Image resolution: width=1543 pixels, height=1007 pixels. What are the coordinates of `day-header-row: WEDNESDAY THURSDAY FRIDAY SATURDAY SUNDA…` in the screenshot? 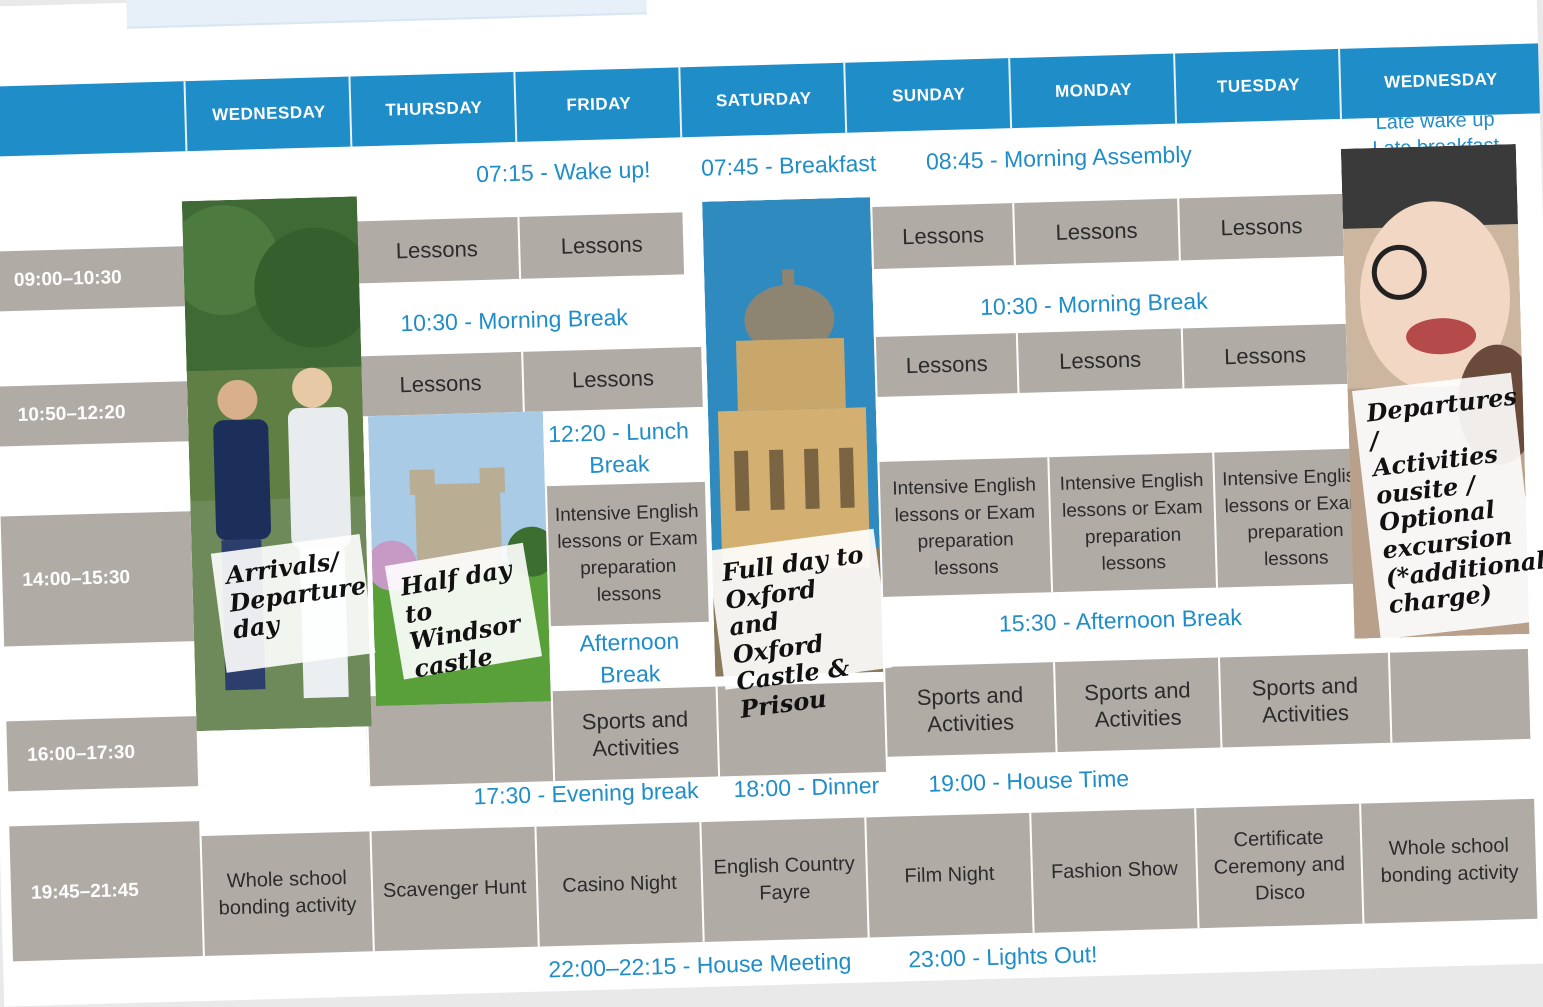 It's located at (771, 100).